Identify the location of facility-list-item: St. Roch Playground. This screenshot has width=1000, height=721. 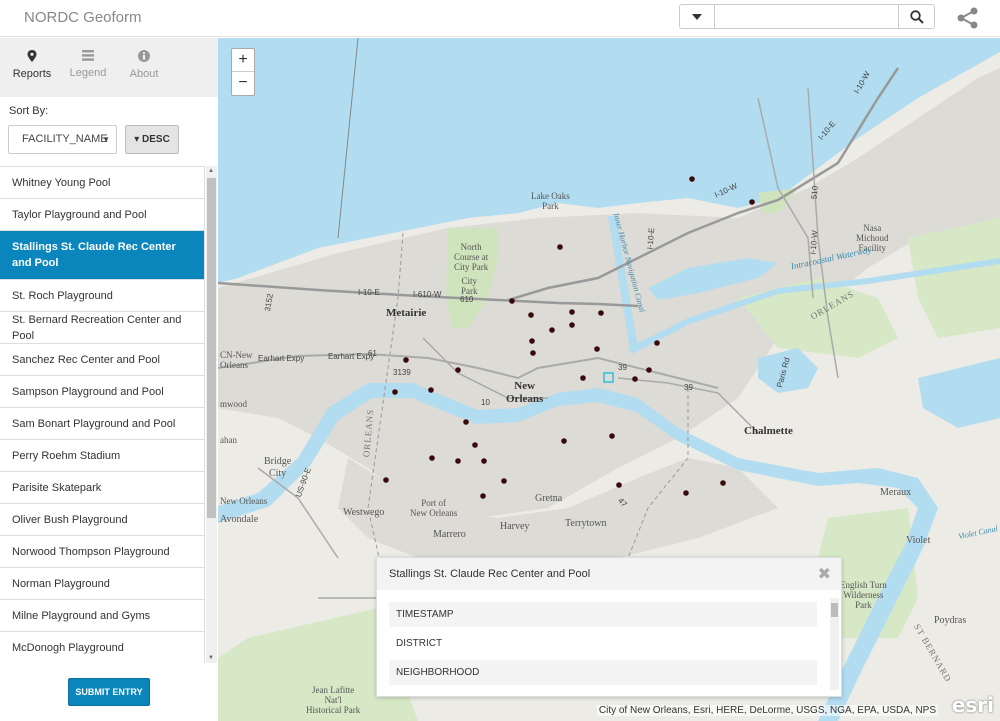
(102, 296).